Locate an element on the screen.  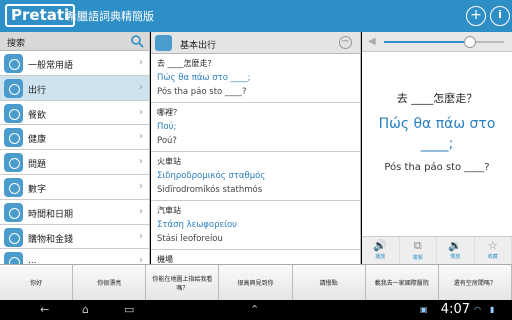
action-label: 播放 is located at coordinates (380, 257).